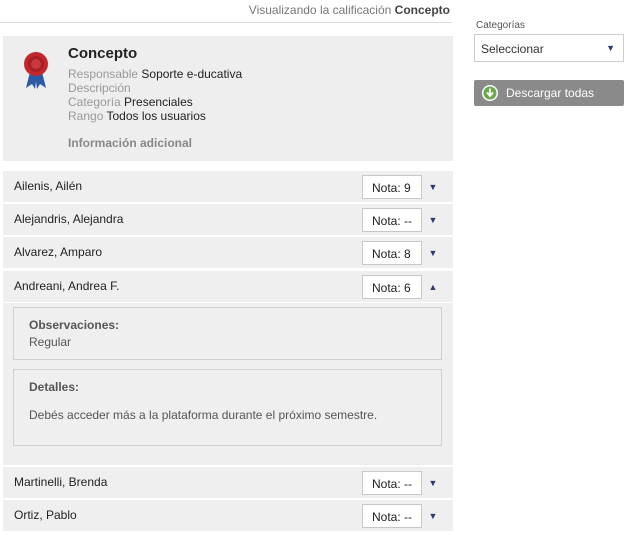 Image resolution: width=625 pixels, height=535 pixels. I want to click on grade-title: Concepto, so click(103, 53).